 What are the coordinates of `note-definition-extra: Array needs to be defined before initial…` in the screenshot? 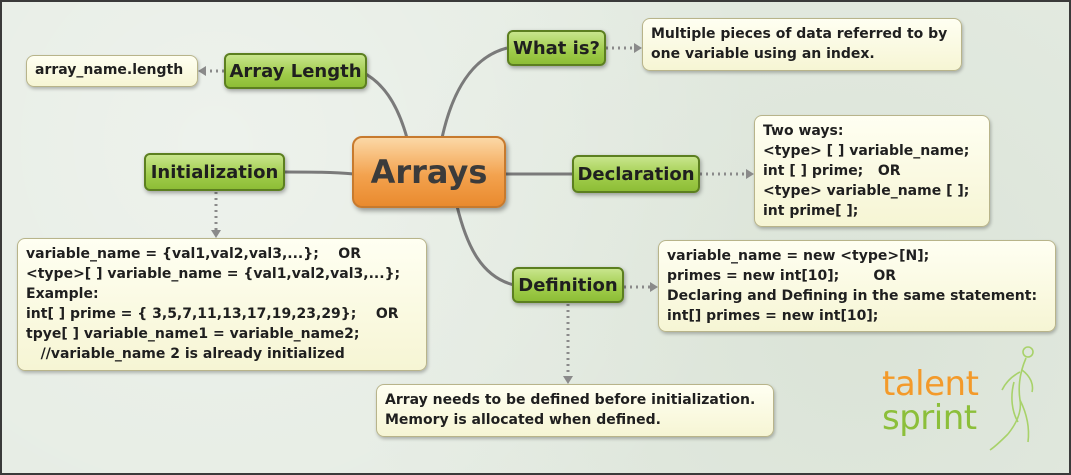 It's located at (575, 410).